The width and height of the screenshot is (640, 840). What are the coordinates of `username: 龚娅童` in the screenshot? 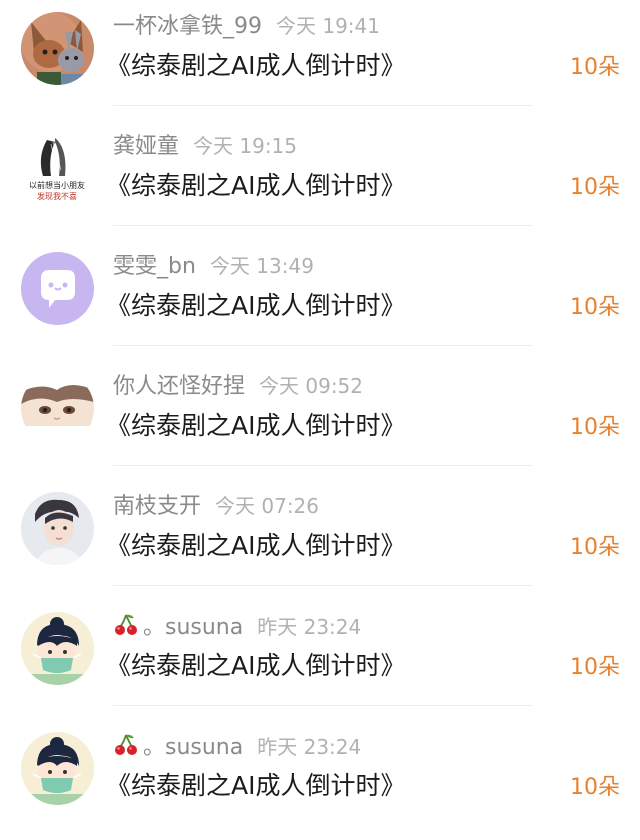 It's located at (146, 146).